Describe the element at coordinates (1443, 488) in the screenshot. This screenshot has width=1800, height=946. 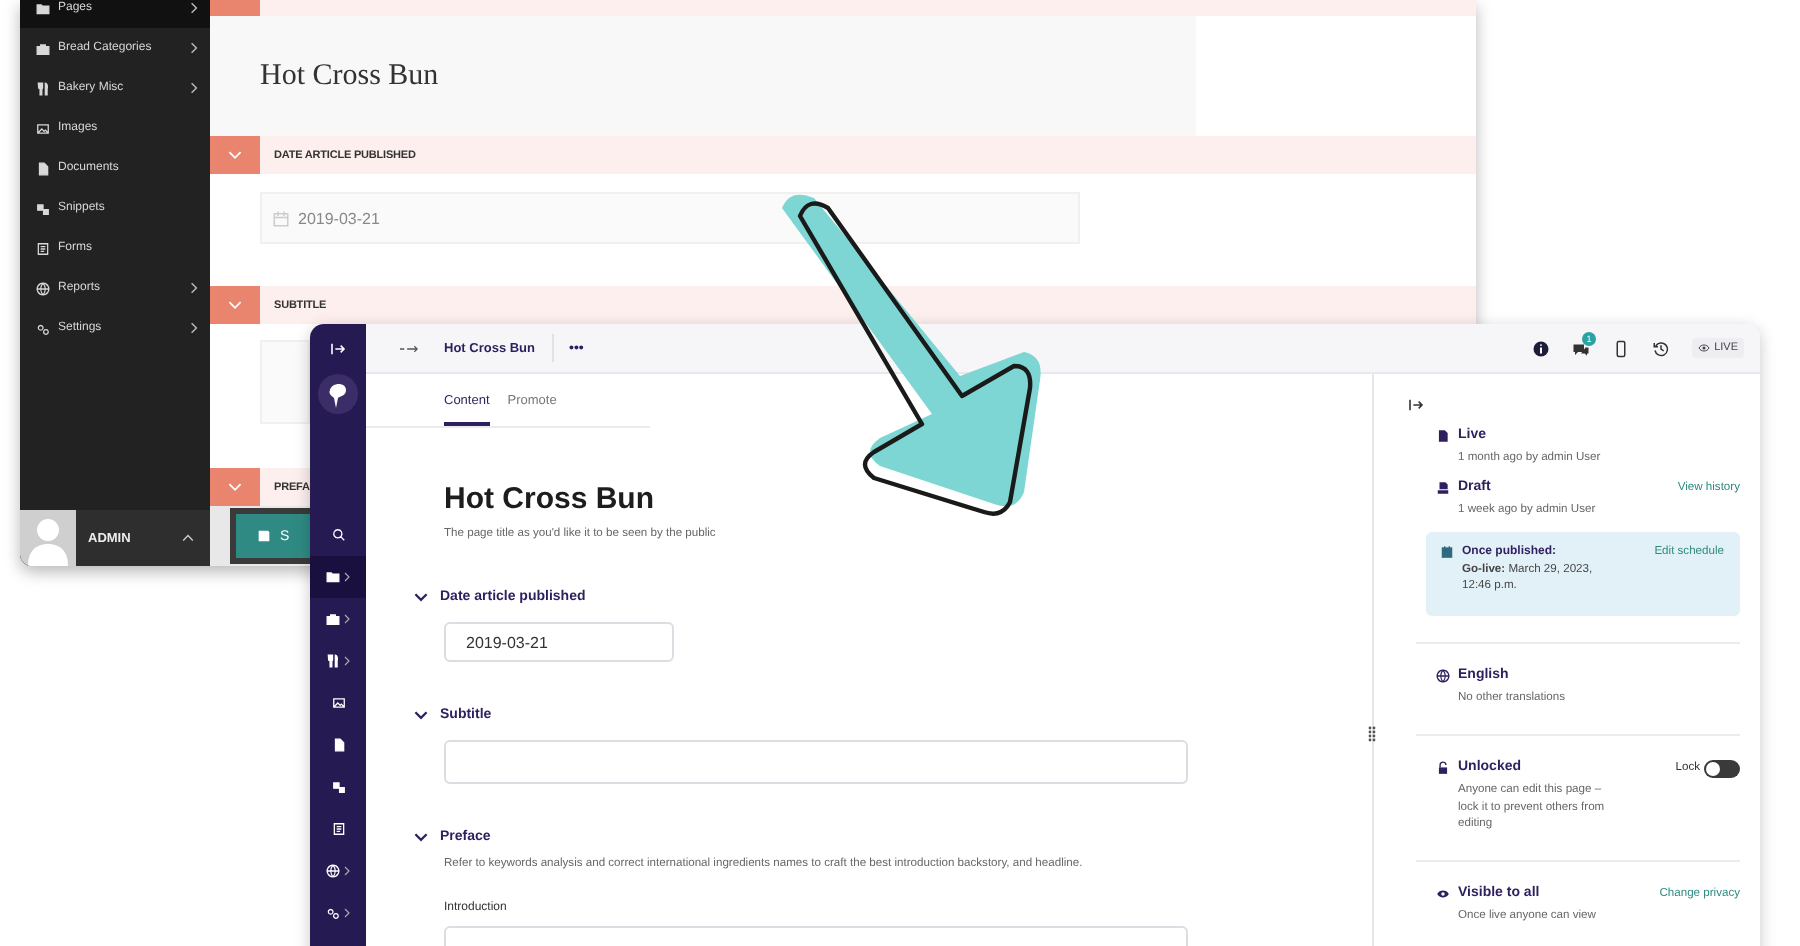
I see `documents-icon` at that location.